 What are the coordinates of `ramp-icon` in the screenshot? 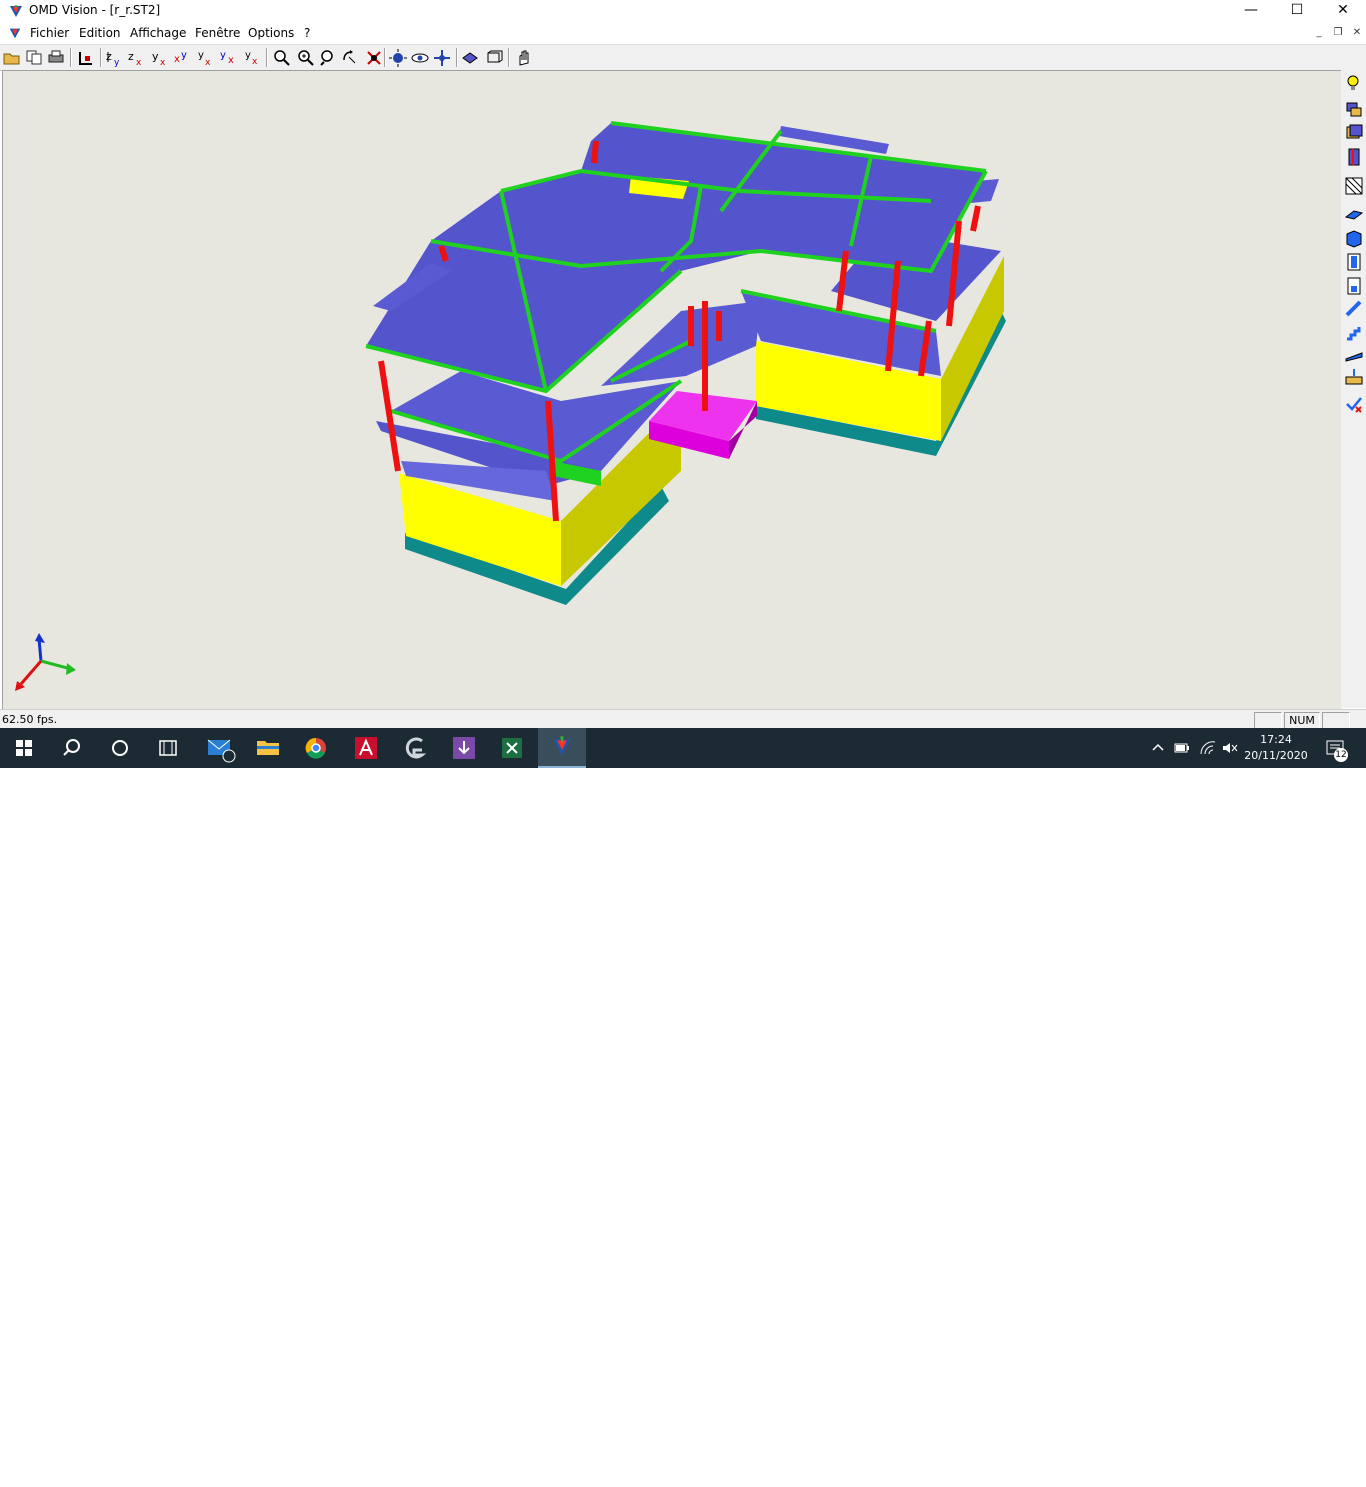 It's located at (1354, 355).